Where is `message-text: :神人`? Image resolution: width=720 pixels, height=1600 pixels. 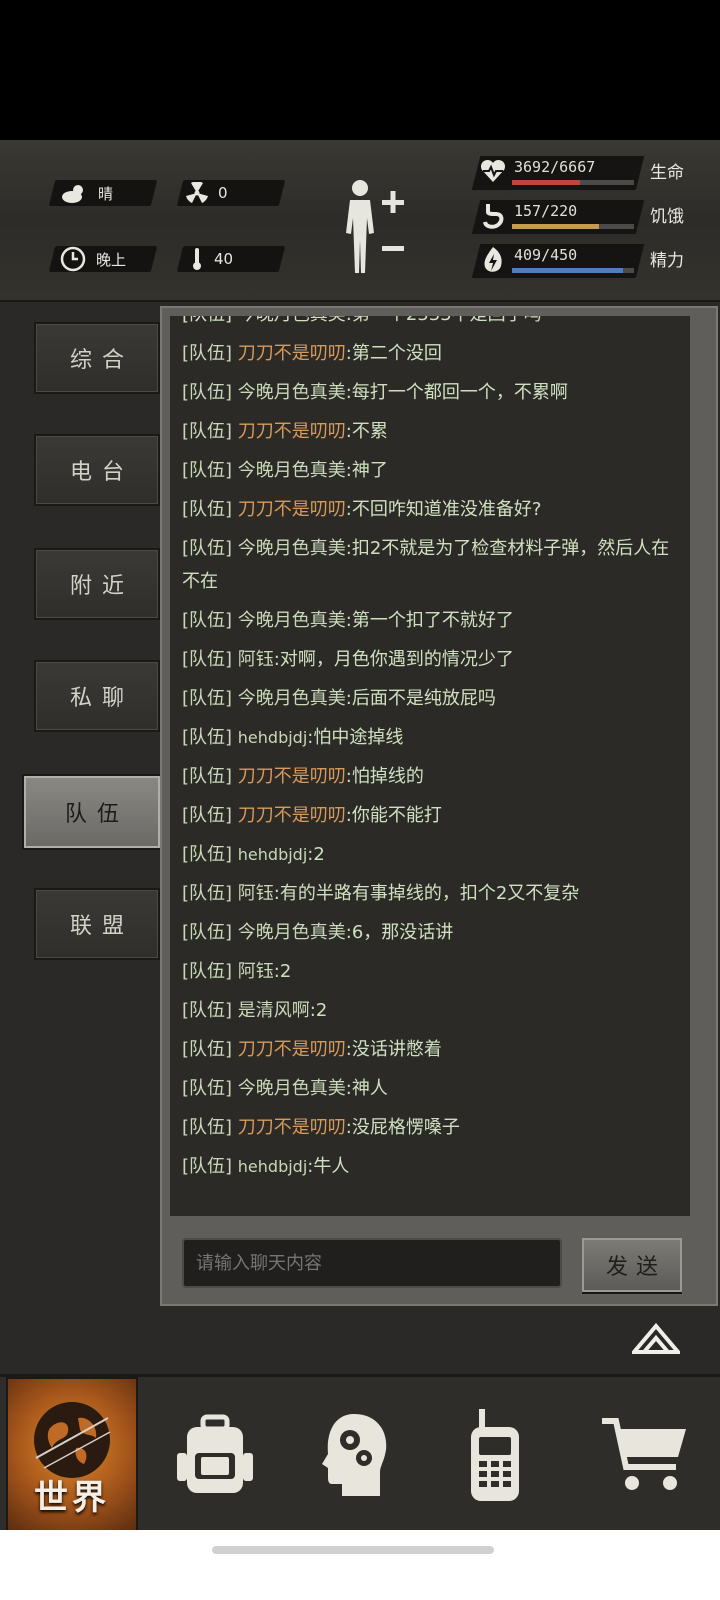
message-text: :神人 is located at coordinates (366, 1088).